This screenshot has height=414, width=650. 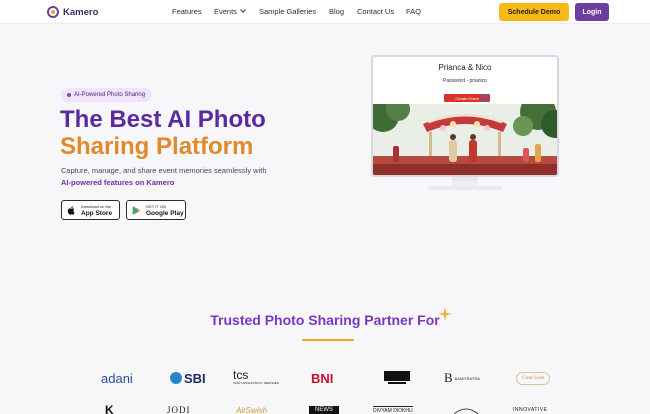 I want to click on chevron-down-icon, so click(x=243, y=10).